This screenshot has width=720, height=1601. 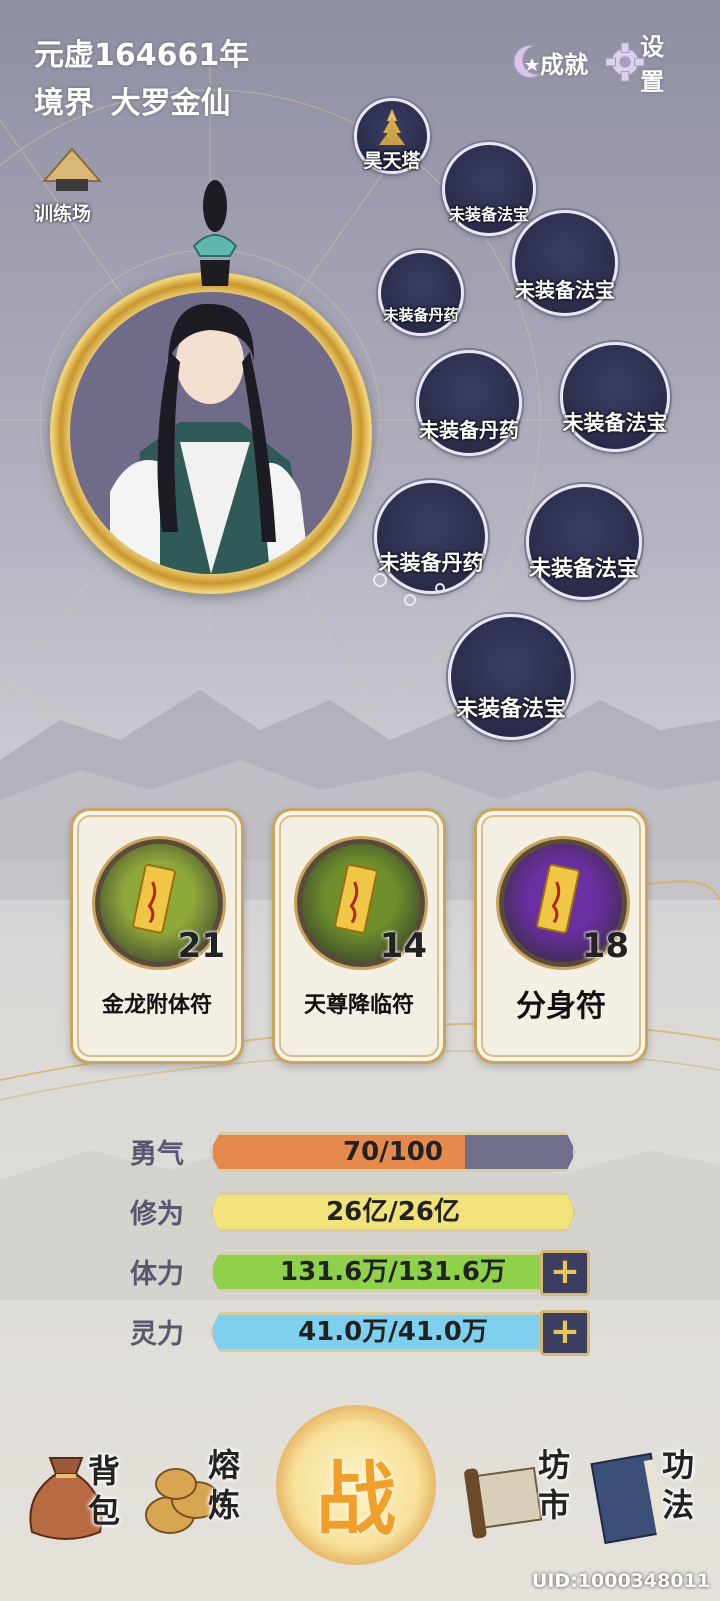 What do you see at coordinates (522, 1495) in the screenshot?
I see `nav-market: 坊 市` at bounding box center [522, 1495].